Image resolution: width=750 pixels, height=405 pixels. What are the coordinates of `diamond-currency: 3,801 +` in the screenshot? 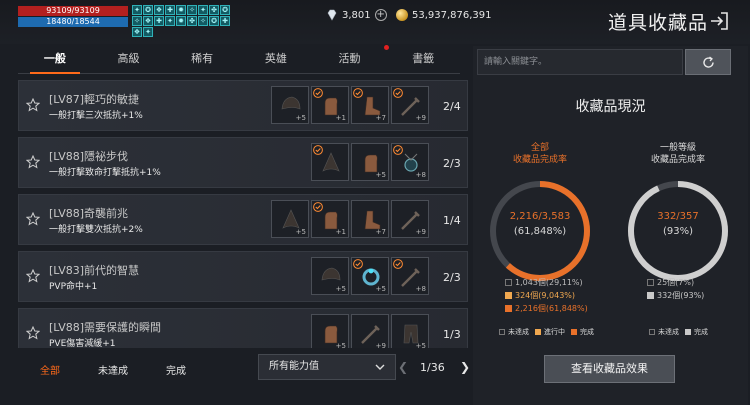 It's located at (356, 15).